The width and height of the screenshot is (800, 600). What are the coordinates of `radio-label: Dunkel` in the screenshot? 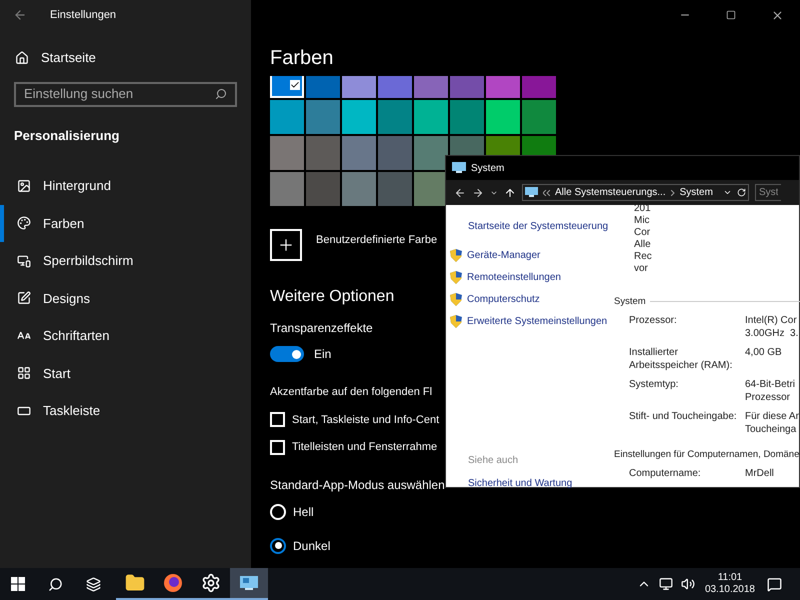 It's located at (311, 546).